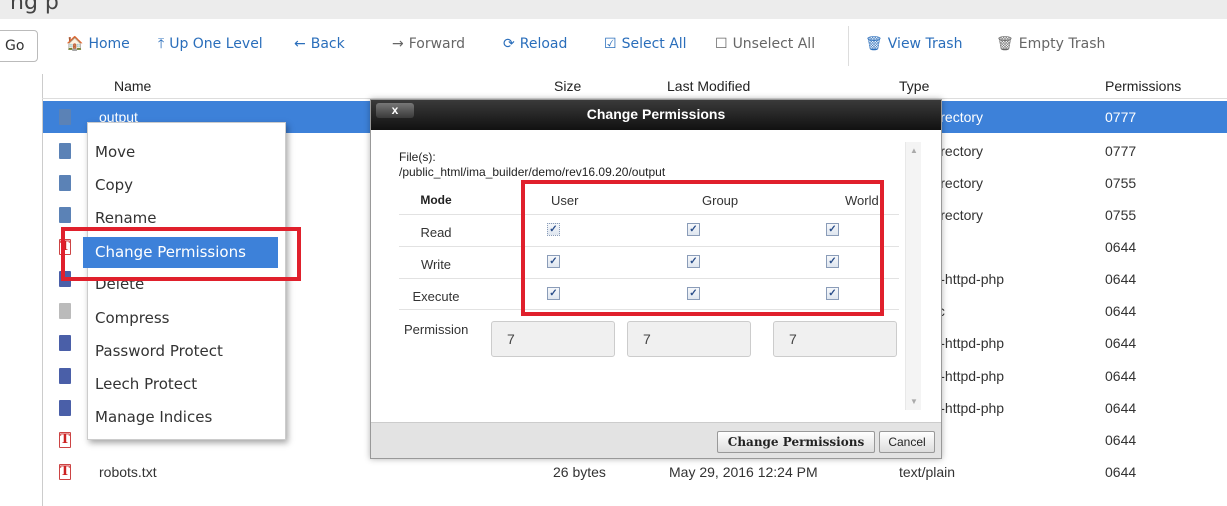  What do you see at coordinates (835, 339) in the screenshot?
I see `world-permission-value: 7` at bounding box center [835, 339].